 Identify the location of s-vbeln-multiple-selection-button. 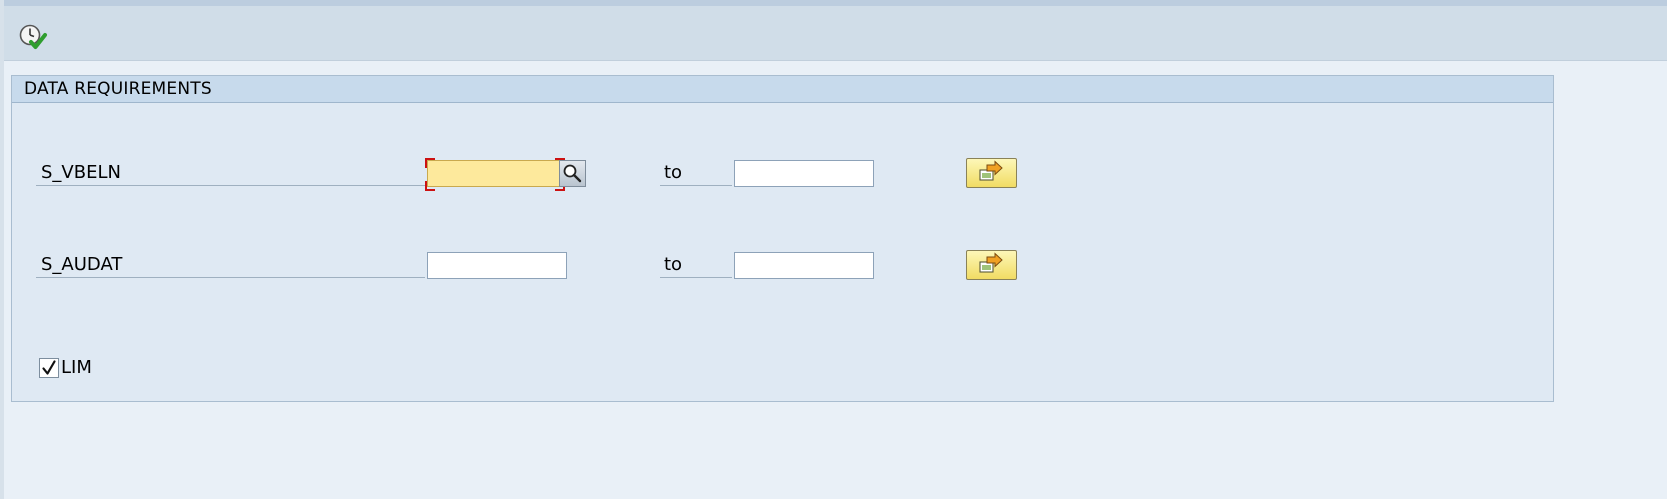
(991, 173).